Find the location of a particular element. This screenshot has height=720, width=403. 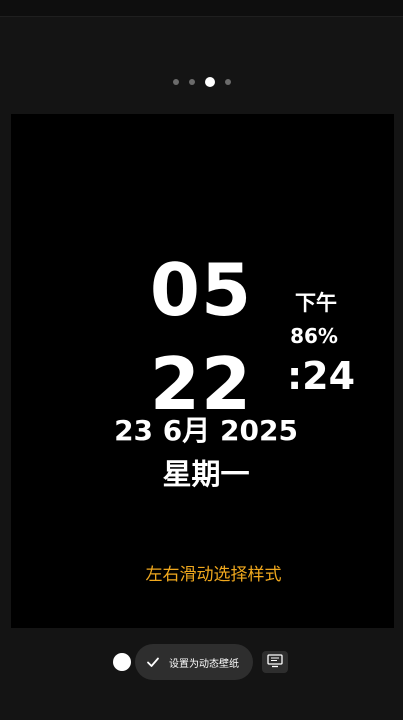

clock-date: 23 6月 2025 is located at coordinates (206, 430).